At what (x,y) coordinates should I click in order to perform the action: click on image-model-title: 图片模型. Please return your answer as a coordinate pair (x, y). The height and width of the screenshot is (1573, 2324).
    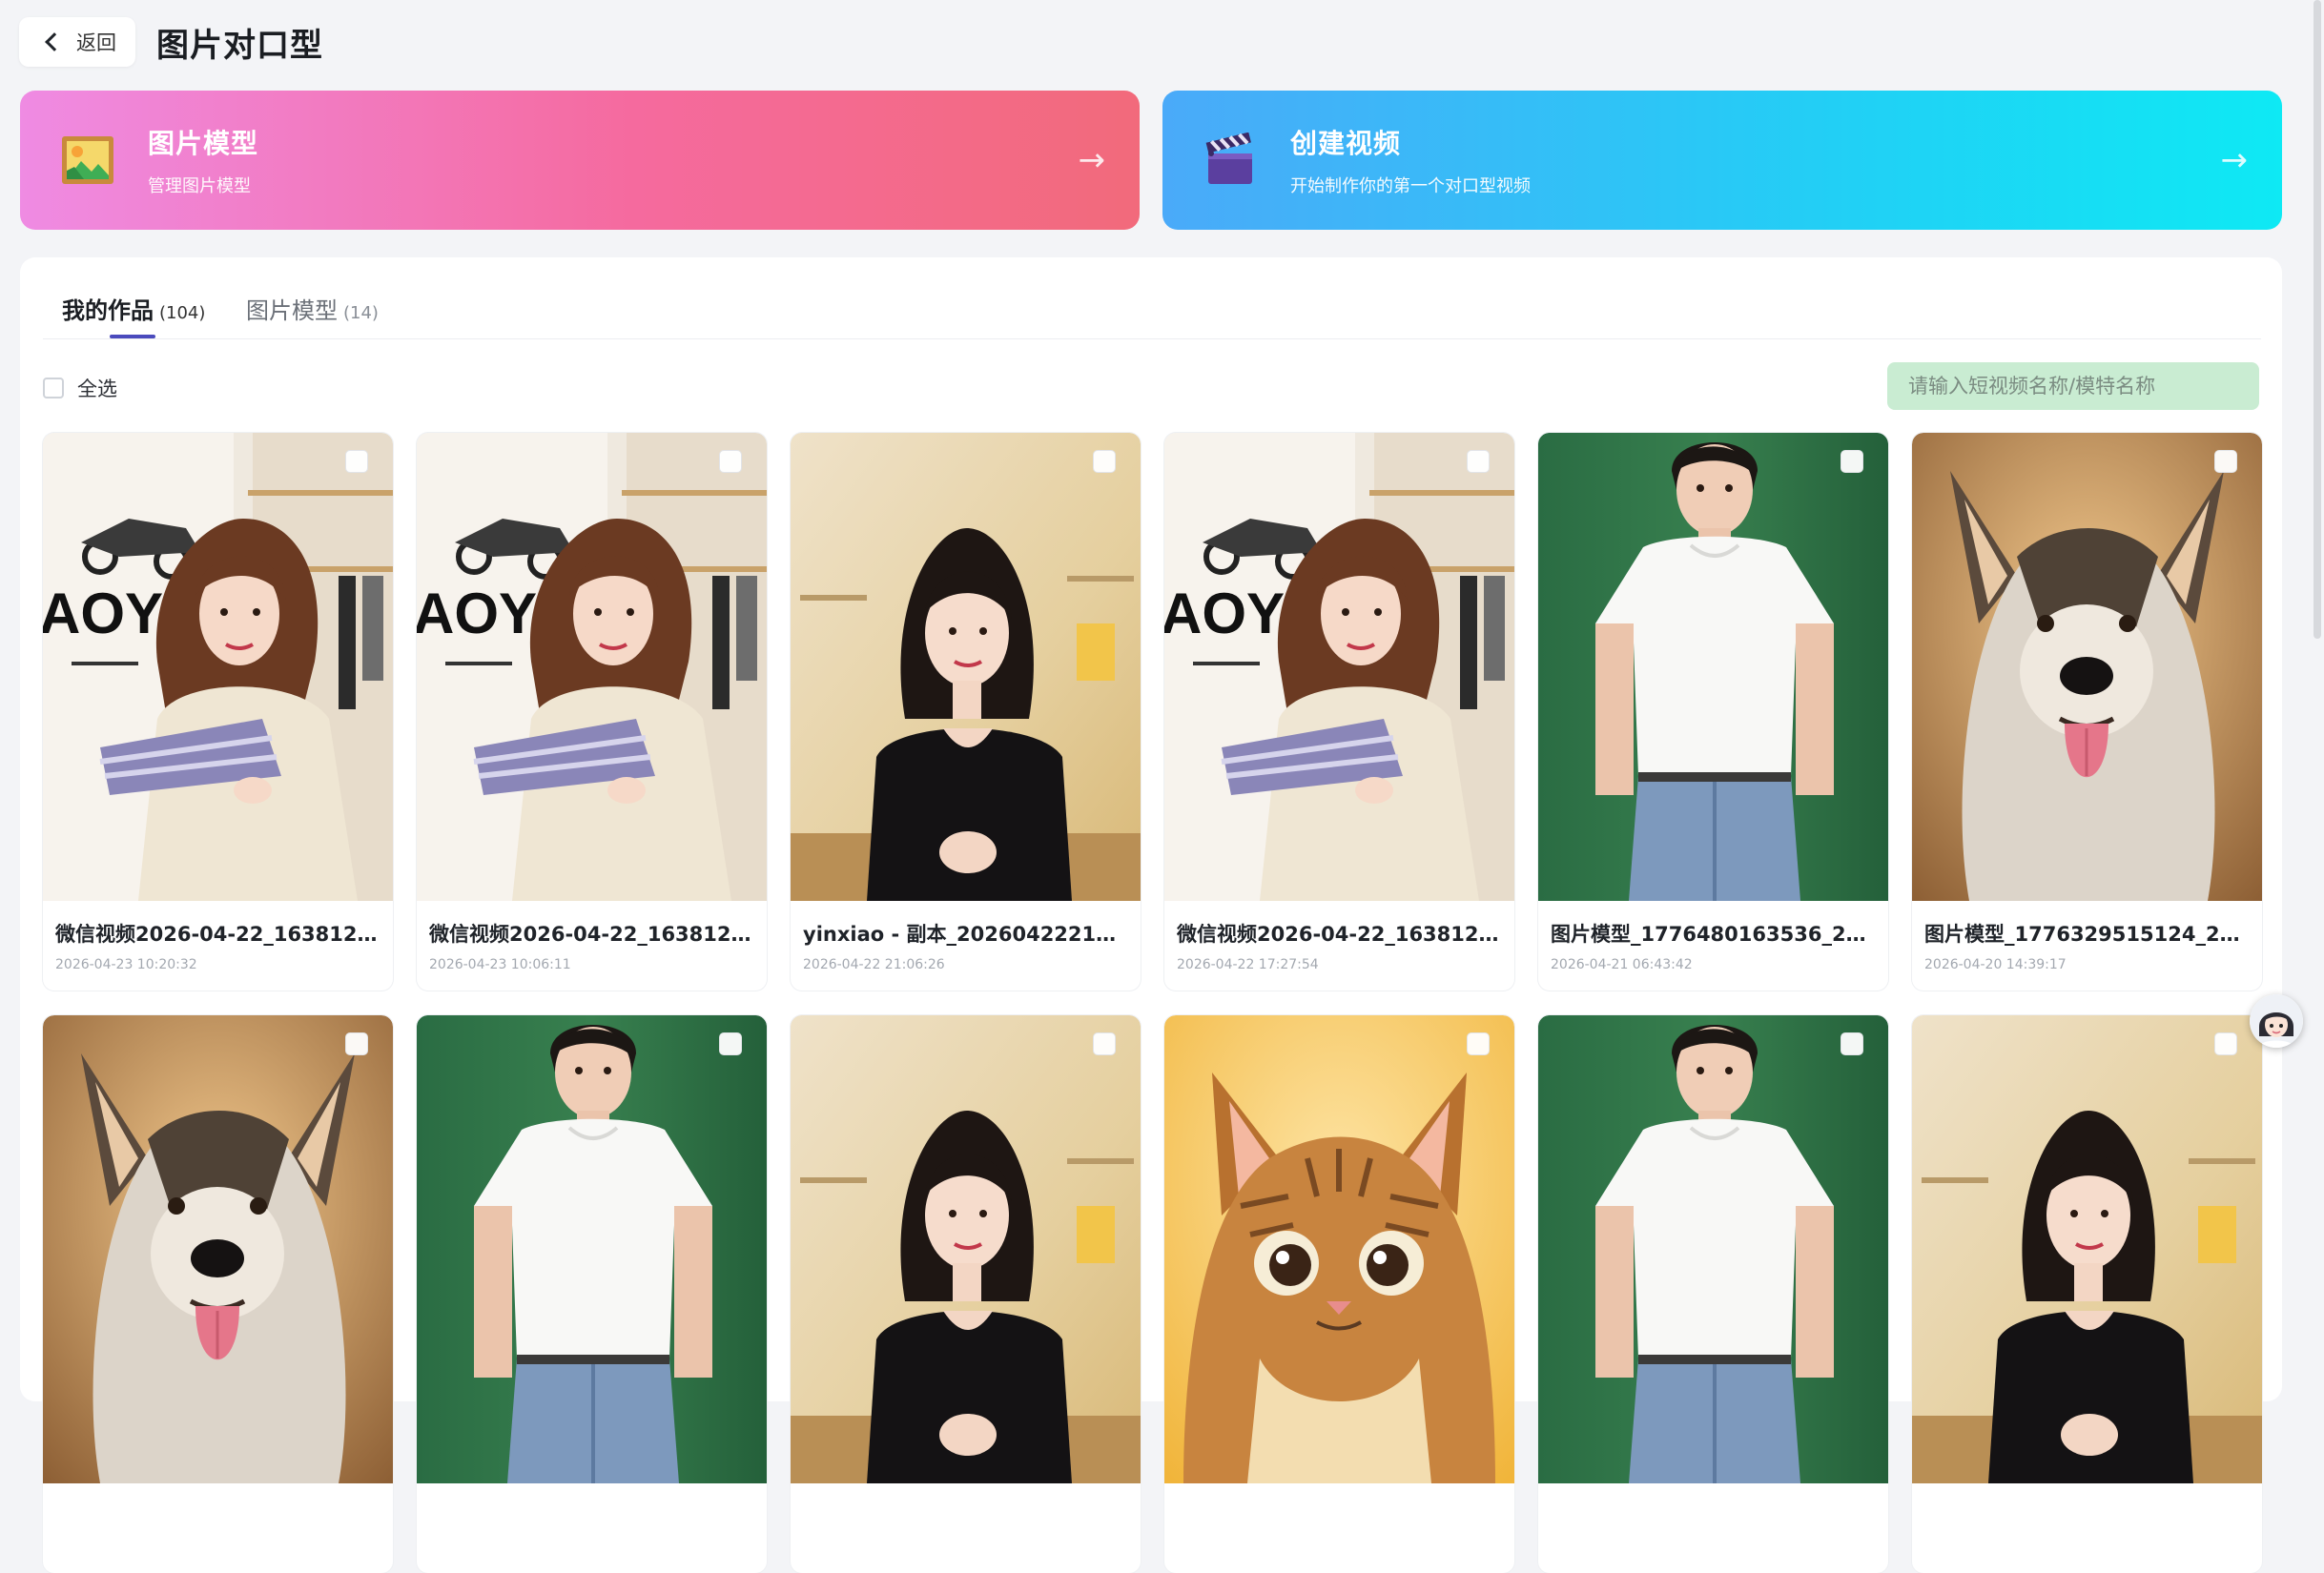
    Looking at the image, I should click on (203, 143).